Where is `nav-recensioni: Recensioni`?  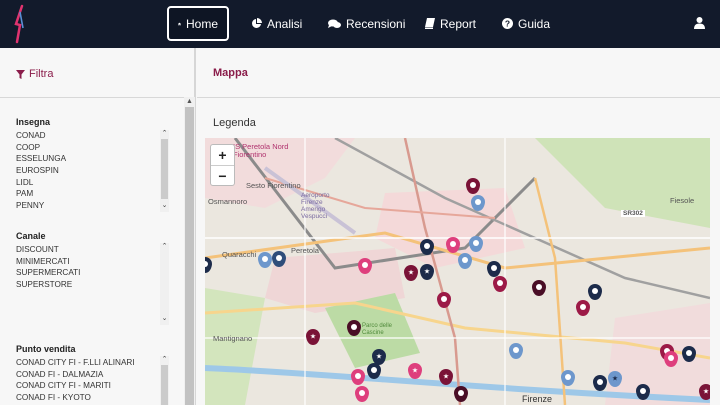
nav-recensioni: Recensioni is located at coordinates (366, 23).